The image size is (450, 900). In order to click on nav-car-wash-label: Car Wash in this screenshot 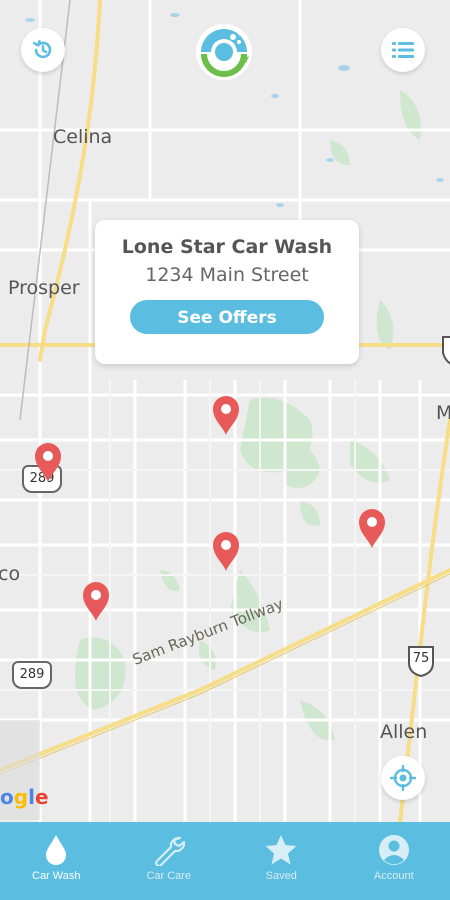, I will do `click(56, 876)`.